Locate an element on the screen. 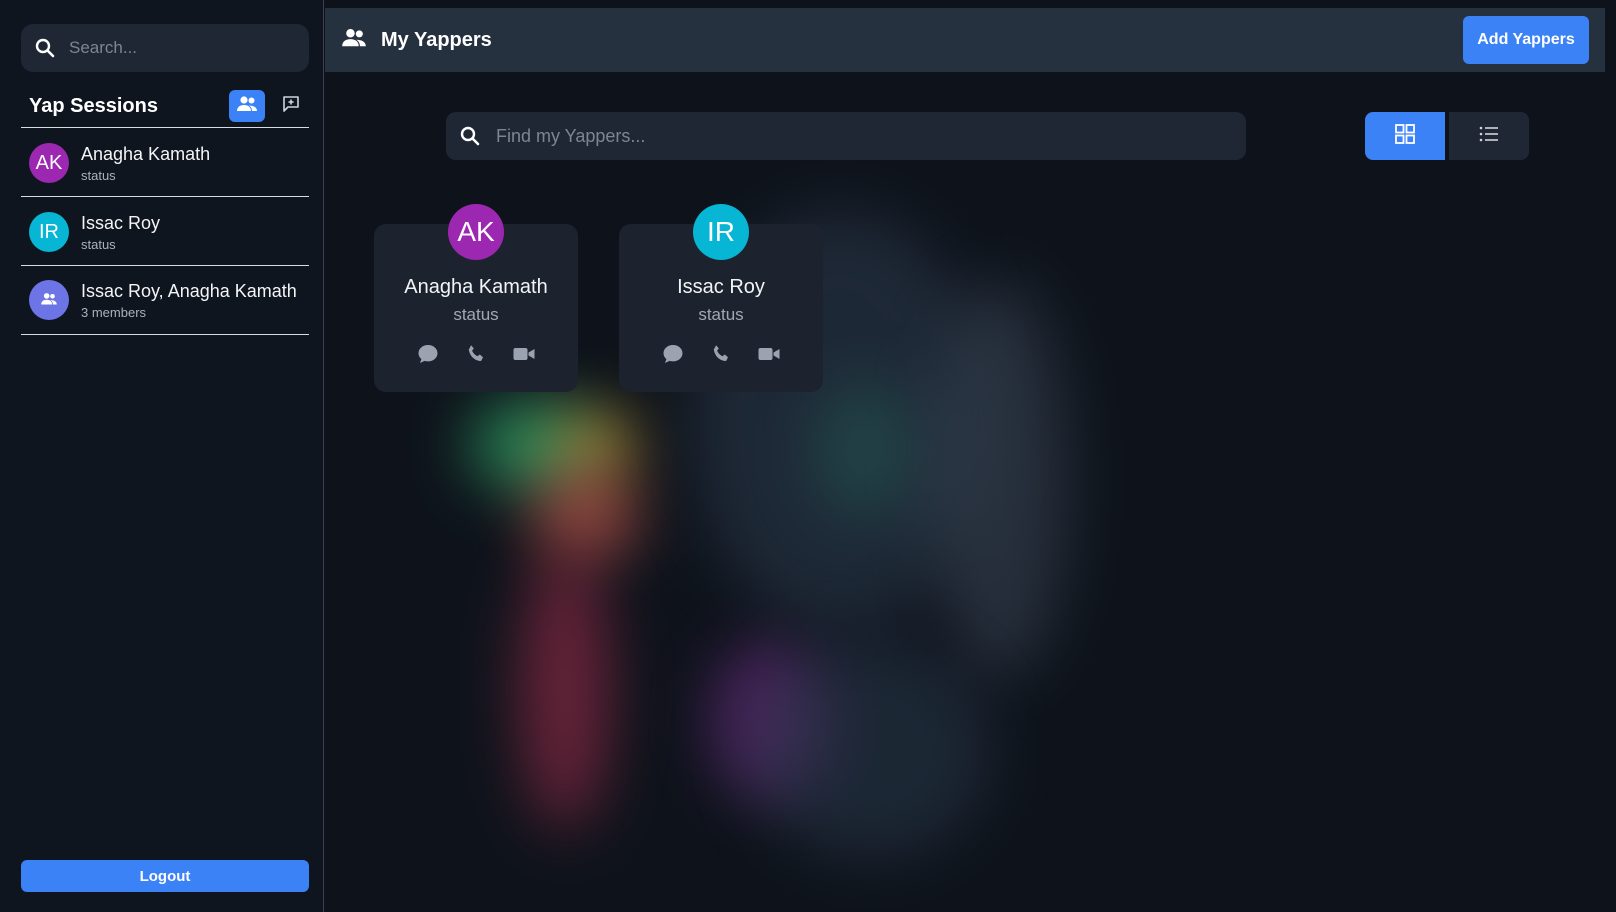 The image size is (1616, 912). session-item: IR Issac Roy status is located at coordinates (165, 232).